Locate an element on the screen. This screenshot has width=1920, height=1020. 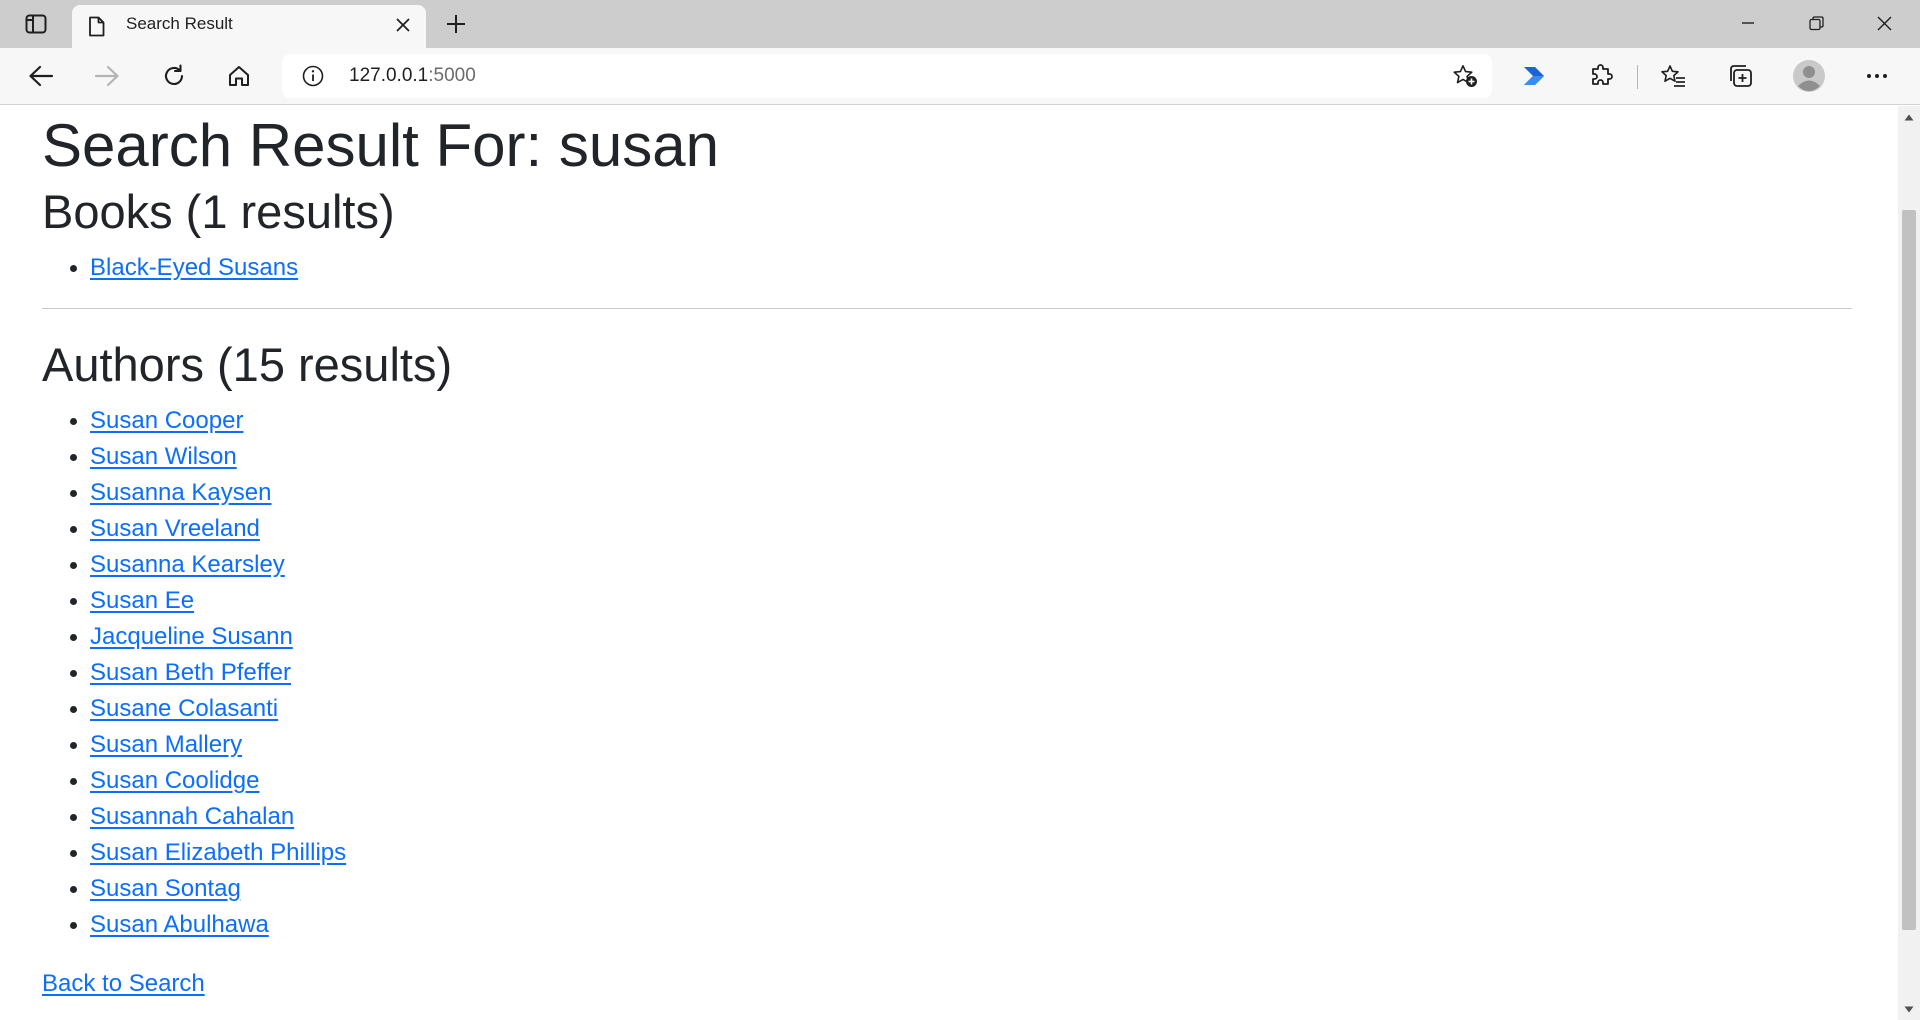
window-close-button is located at coordinates (1884, 23).